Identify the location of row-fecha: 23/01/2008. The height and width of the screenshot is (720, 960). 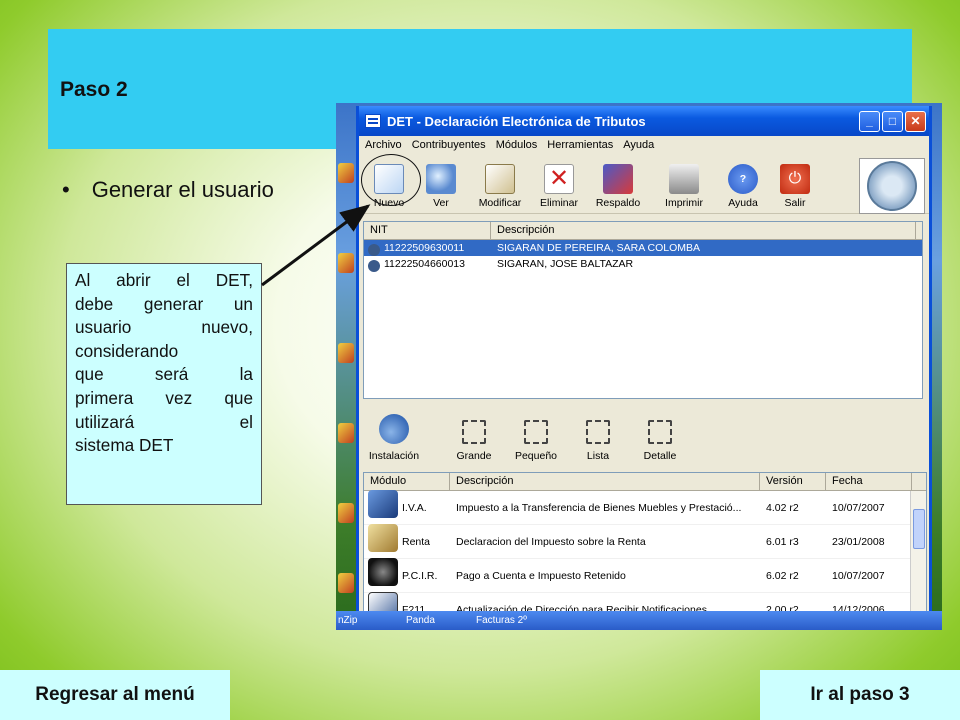
(858, 541).